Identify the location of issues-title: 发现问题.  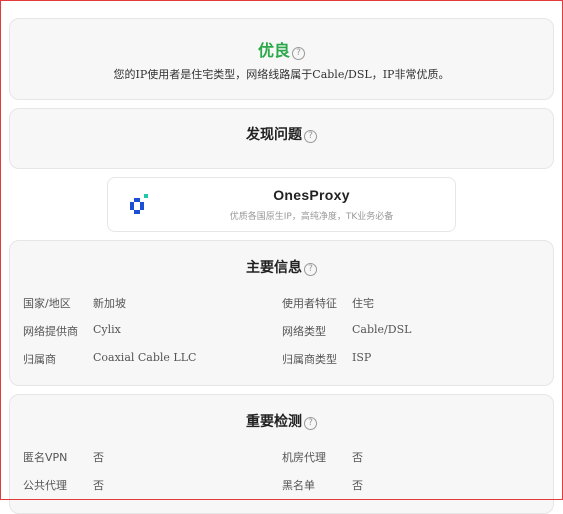
(274, 135).